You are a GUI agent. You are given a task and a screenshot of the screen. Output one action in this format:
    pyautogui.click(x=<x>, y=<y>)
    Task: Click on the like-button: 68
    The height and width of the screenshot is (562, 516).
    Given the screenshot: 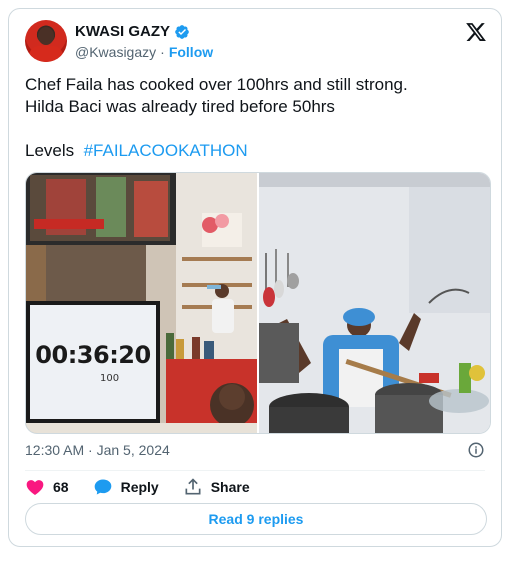 What is the action you would take?
    pyautogui.click(x=47, y=487)
    